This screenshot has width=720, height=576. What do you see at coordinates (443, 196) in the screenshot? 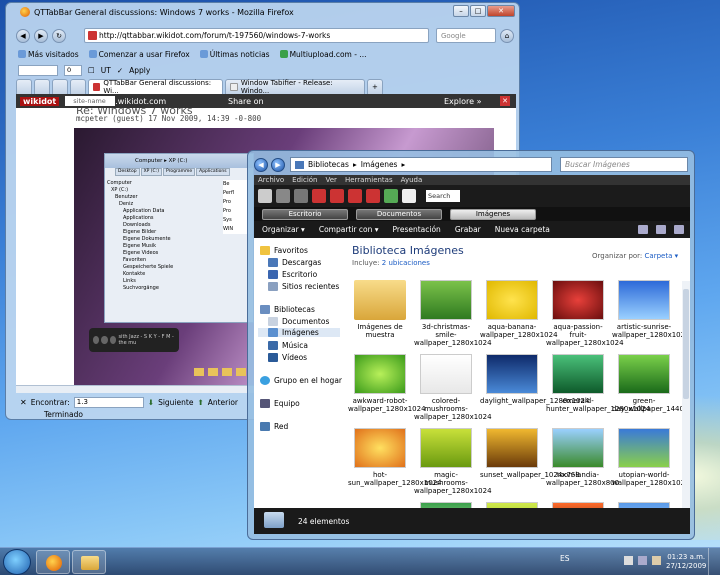
I see `qt-search-box: Search` at bounding box center [443, 196].